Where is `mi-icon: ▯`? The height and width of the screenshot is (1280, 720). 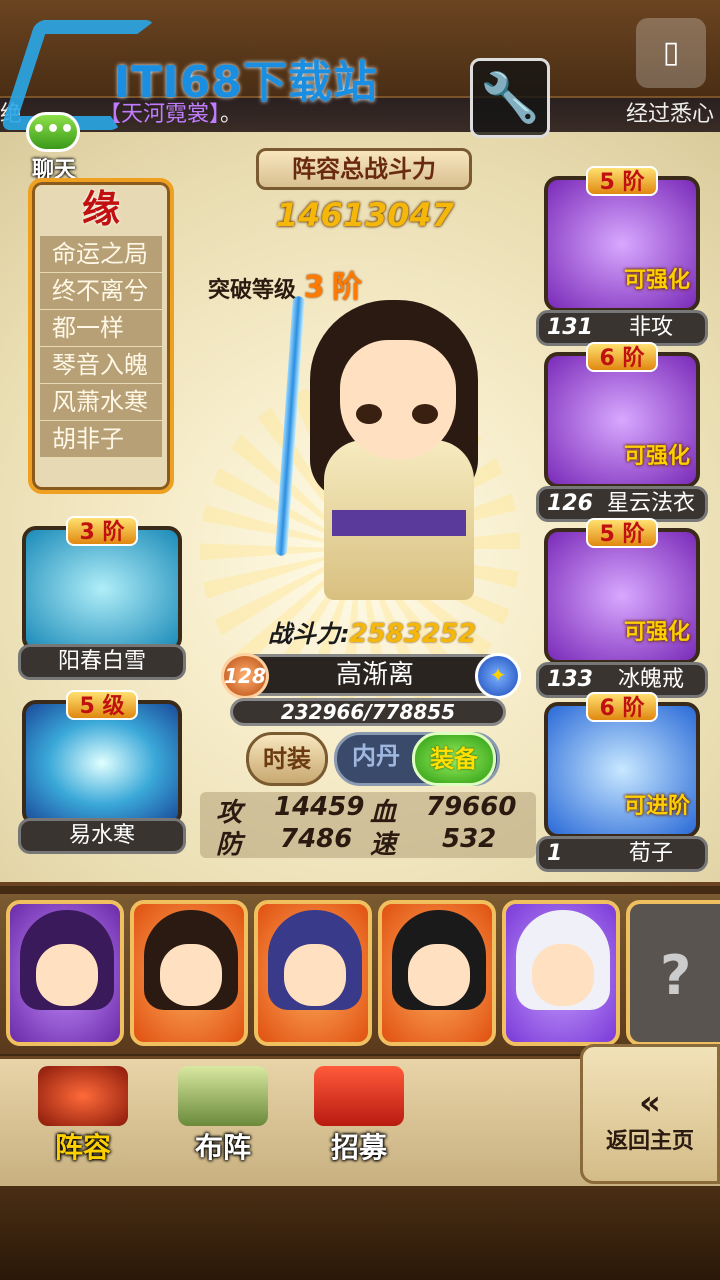 mi-icon: ▯ is located at coordinates (671, 52).